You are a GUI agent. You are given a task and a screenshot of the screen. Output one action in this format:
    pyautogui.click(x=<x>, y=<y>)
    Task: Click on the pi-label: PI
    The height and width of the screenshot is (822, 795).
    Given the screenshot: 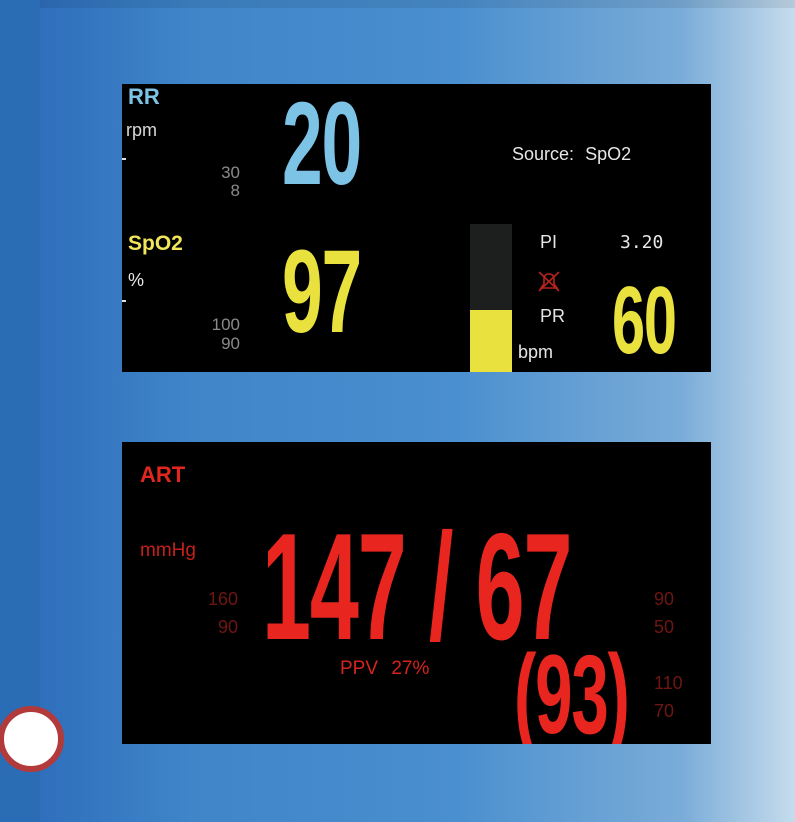 What is the action you would take?
    pyautogui.click(x=549, y=242)
    